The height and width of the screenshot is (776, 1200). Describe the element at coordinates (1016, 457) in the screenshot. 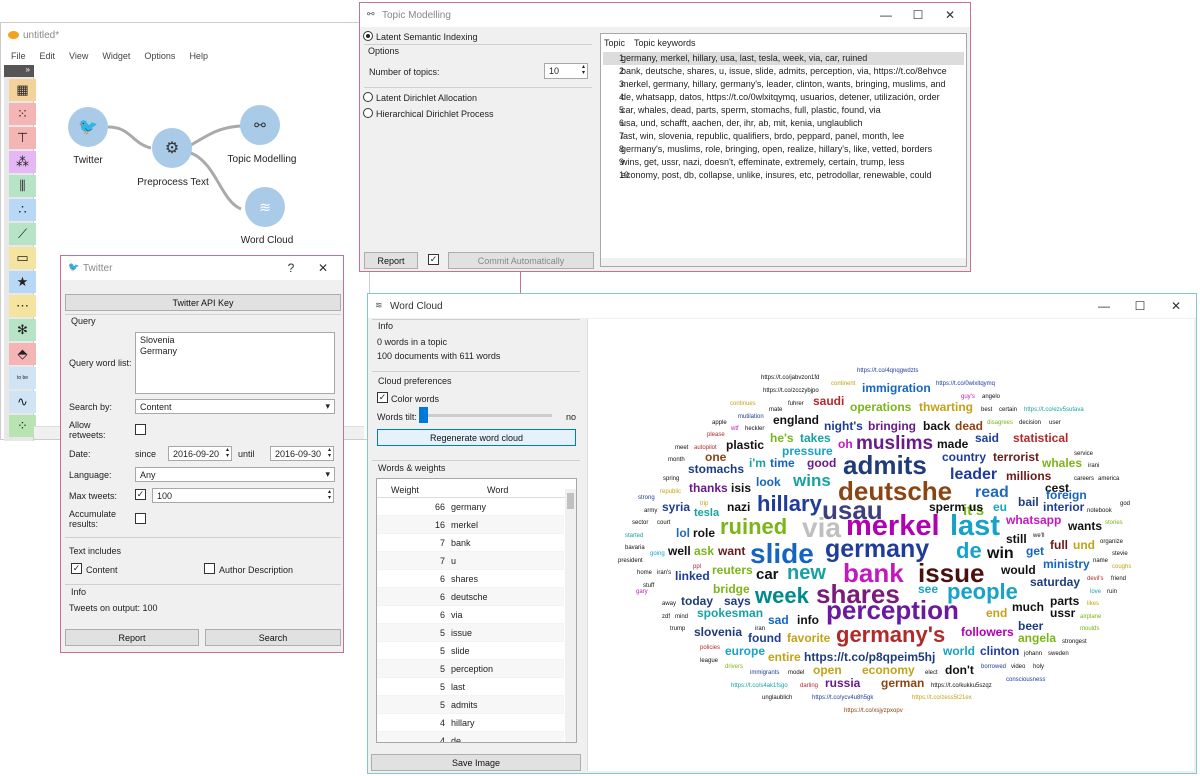

I see `cloud-word: terrorist` at that location.